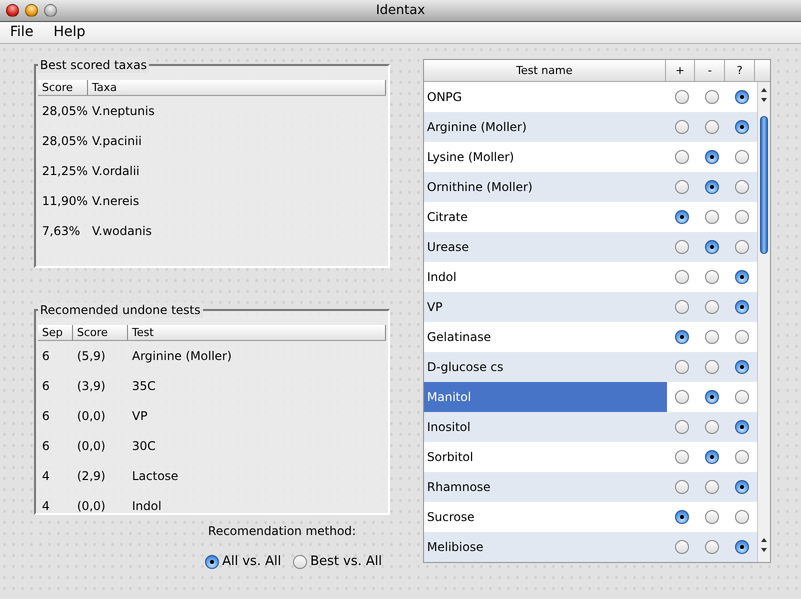  Describe the element at coordinates (545, 517) in the screenshot. I see `table-row-name: Sucrose` at that location.